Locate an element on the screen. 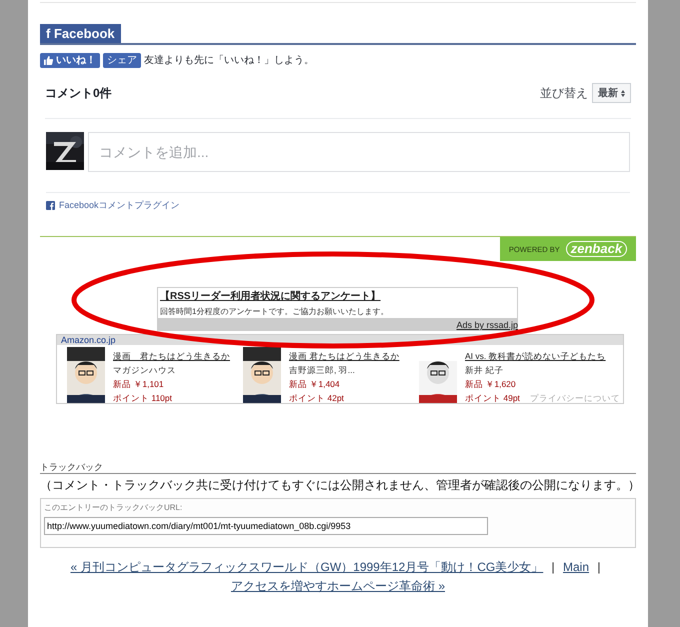 This screenshot has width=680, height=627. product-author: 新井 紀子 is located at coordinates (484, 371).